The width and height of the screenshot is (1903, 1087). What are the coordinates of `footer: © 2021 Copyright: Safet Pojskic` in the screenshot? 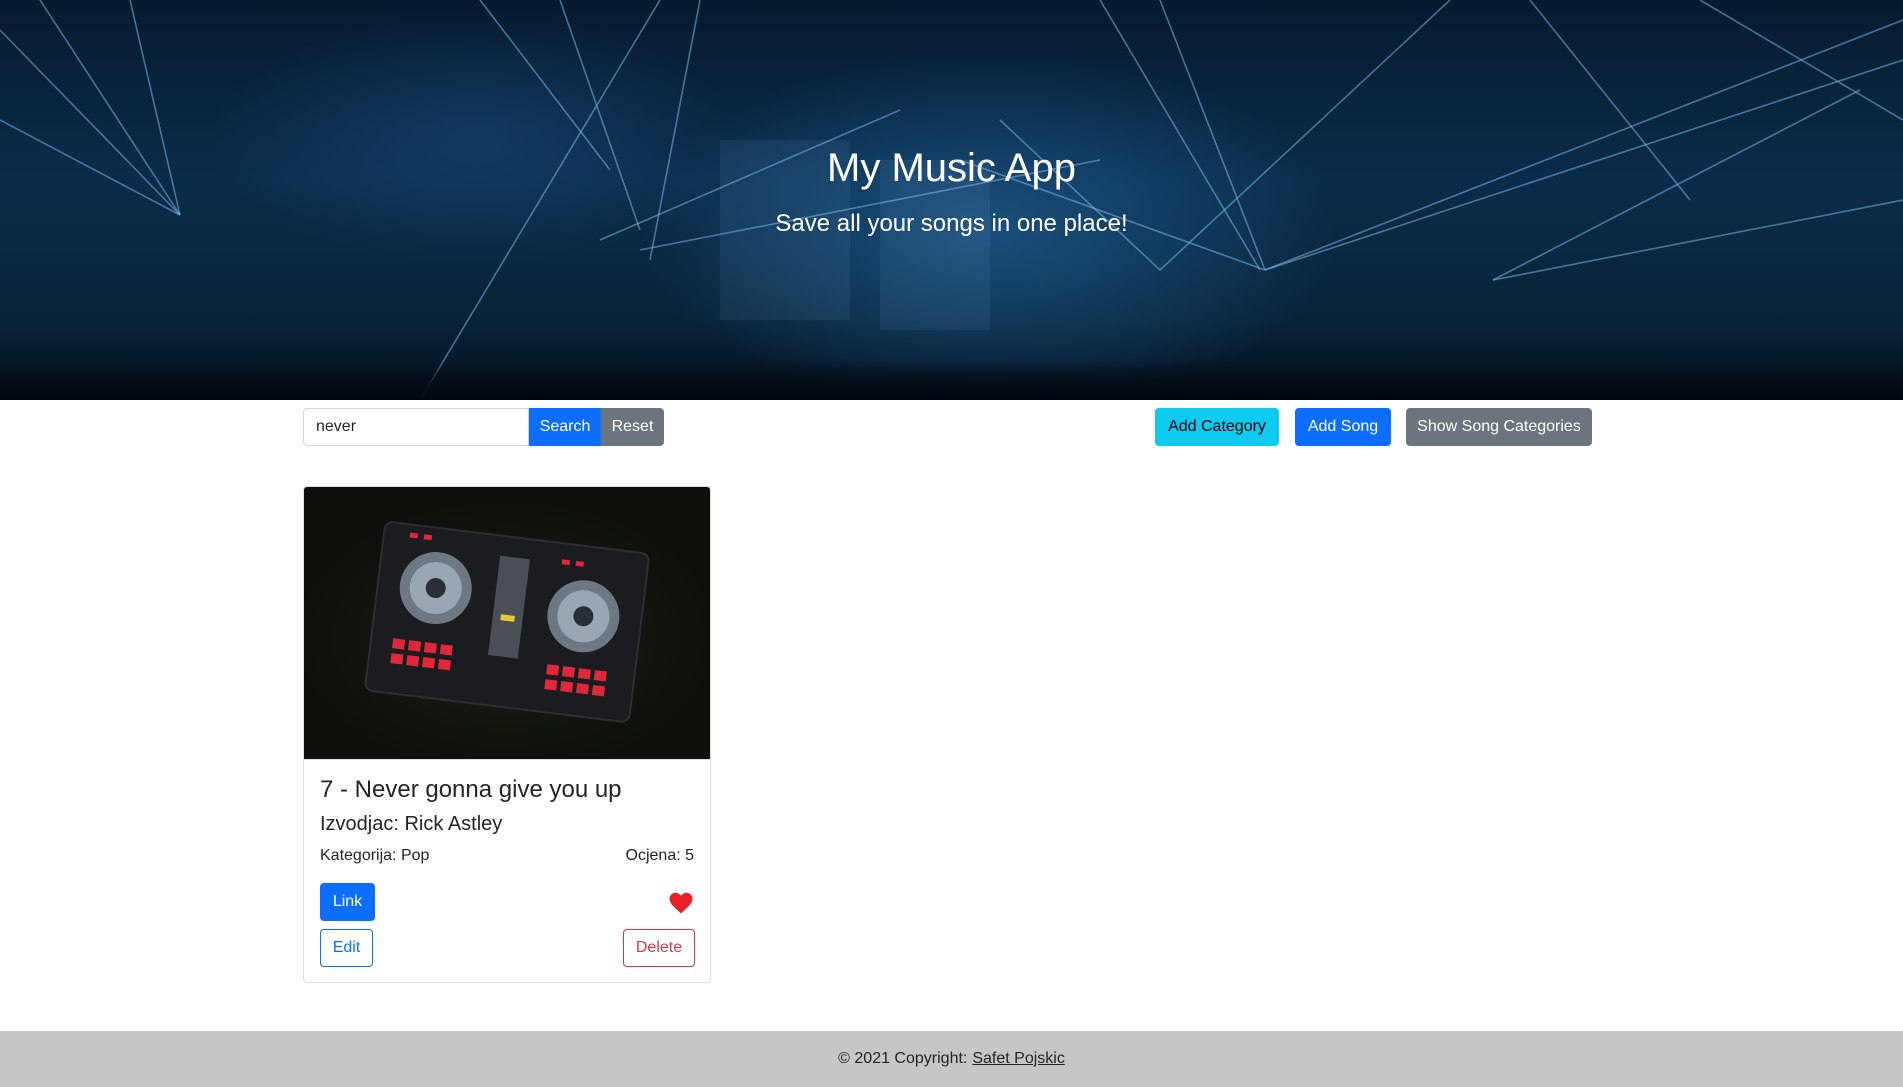 It's located at (951, 1059).